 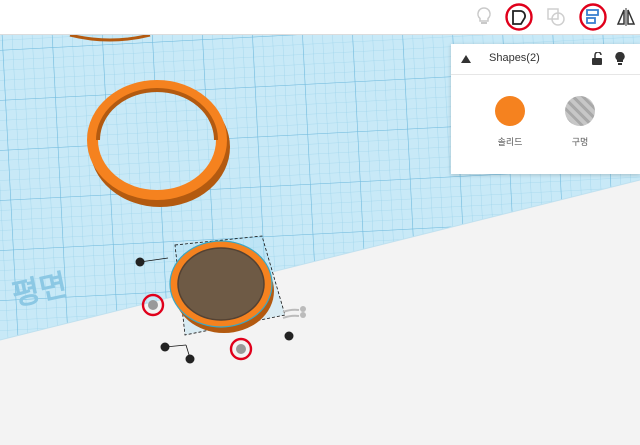 What do you see at coordinates (580, 142) in the screenshot?
I see `hole-label: 구멍` at bounding box center [580, 142].